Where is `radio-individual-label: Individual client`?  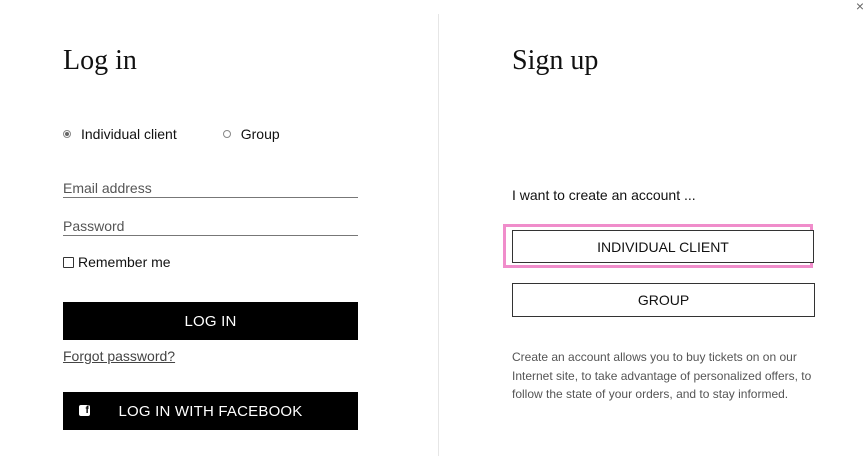
radio-individual-label: Individual client is located at coordinates (129, 134).